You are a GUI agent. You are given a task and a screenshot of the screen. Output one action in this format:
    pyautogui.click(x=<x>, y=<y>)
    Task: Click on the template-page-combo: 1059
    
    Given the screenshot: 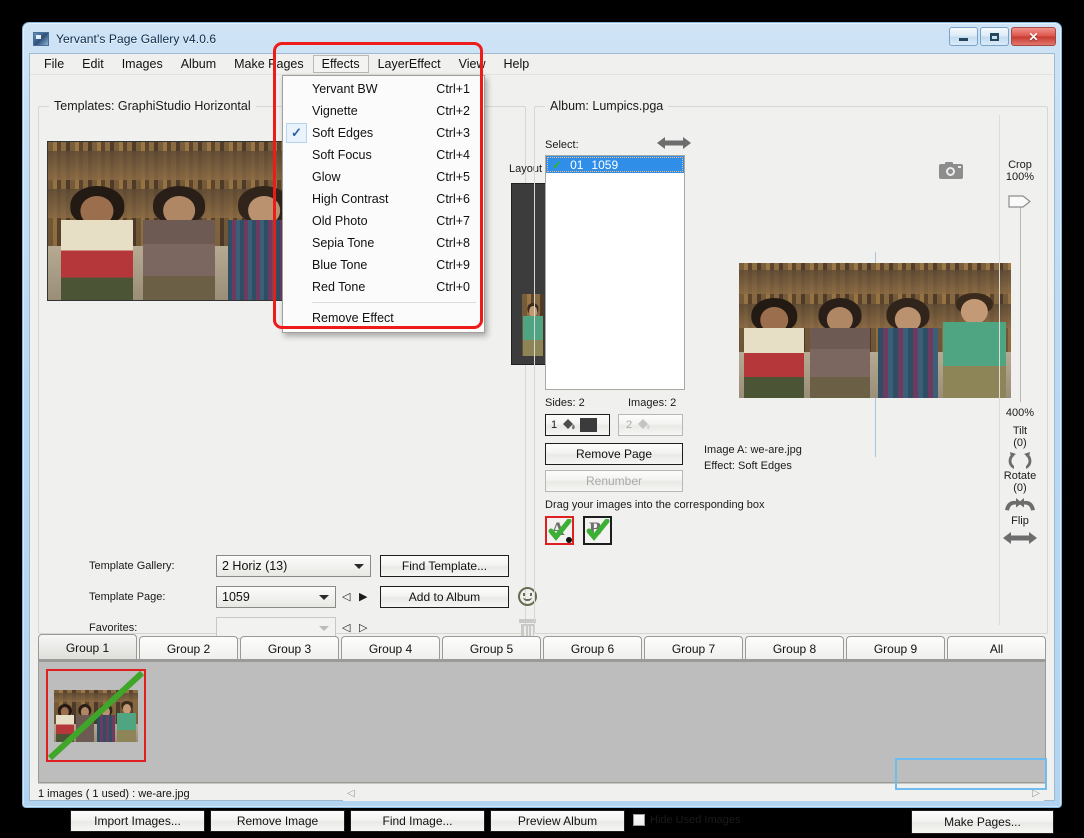 What is the action you would take?
    pyautogui.click(x=276, y=597)
    